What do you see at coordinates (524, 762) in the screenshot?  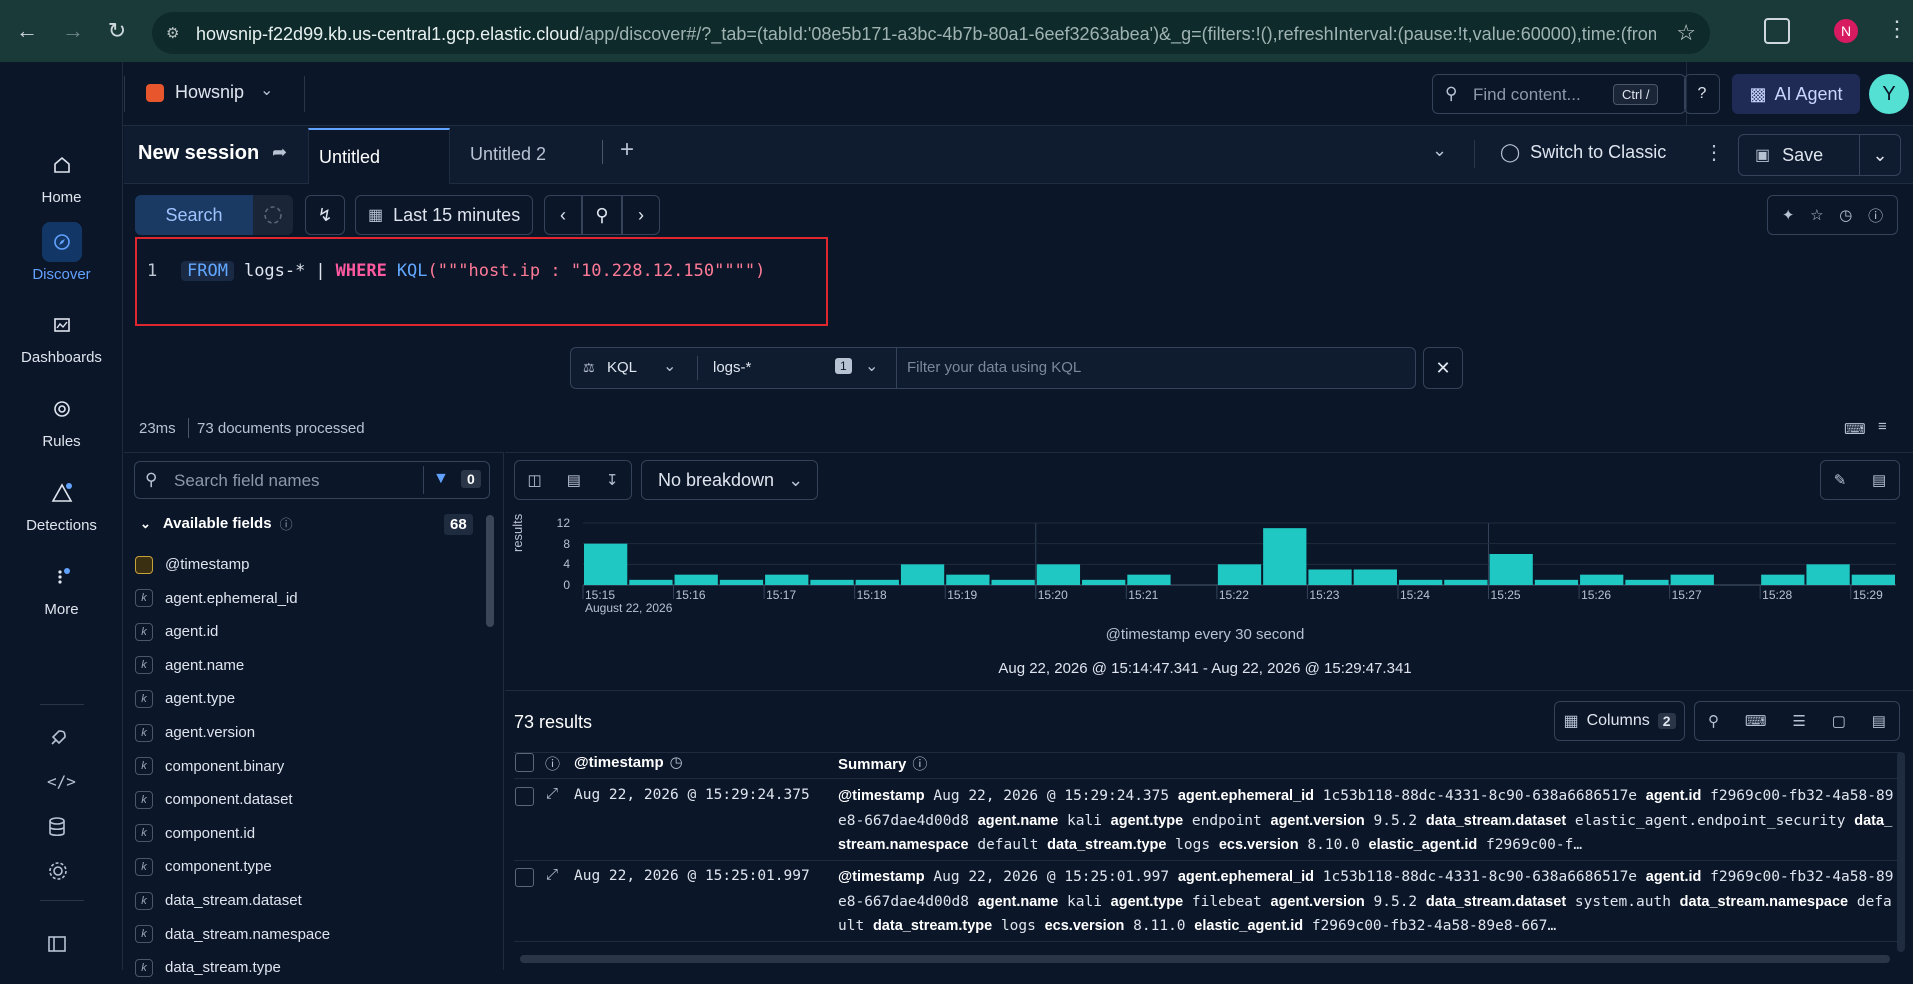 I see `select-all-checkbox` at bounding box center [524, 762].